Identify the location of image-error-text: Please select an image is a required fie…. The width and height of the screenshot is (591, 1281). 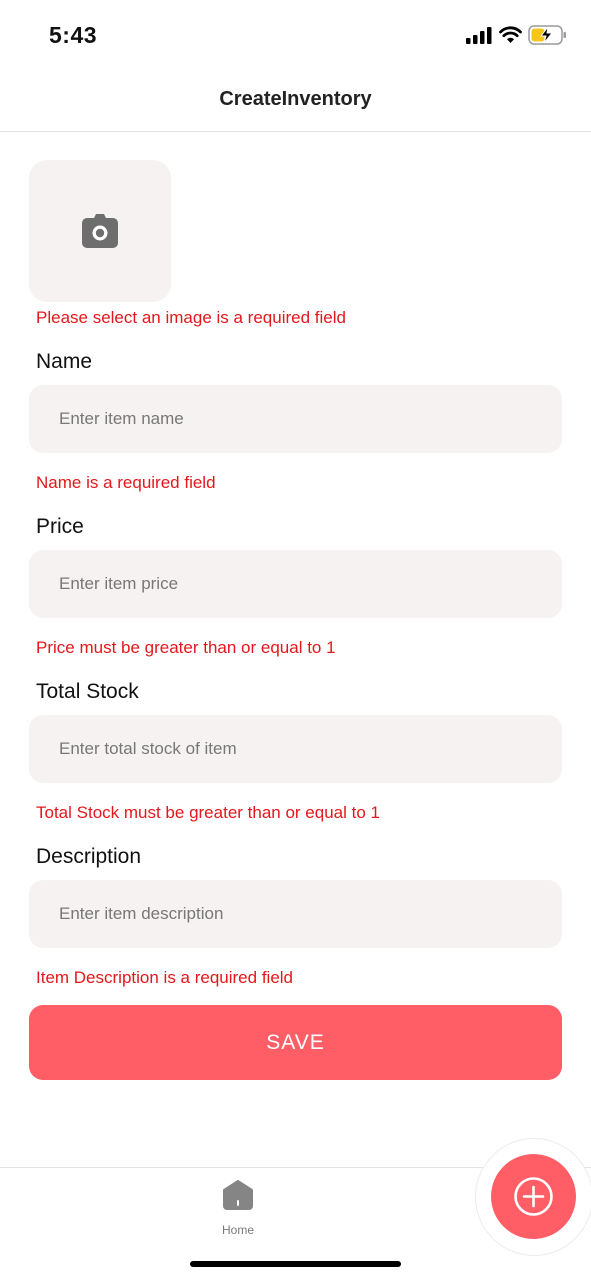
(191, 317).